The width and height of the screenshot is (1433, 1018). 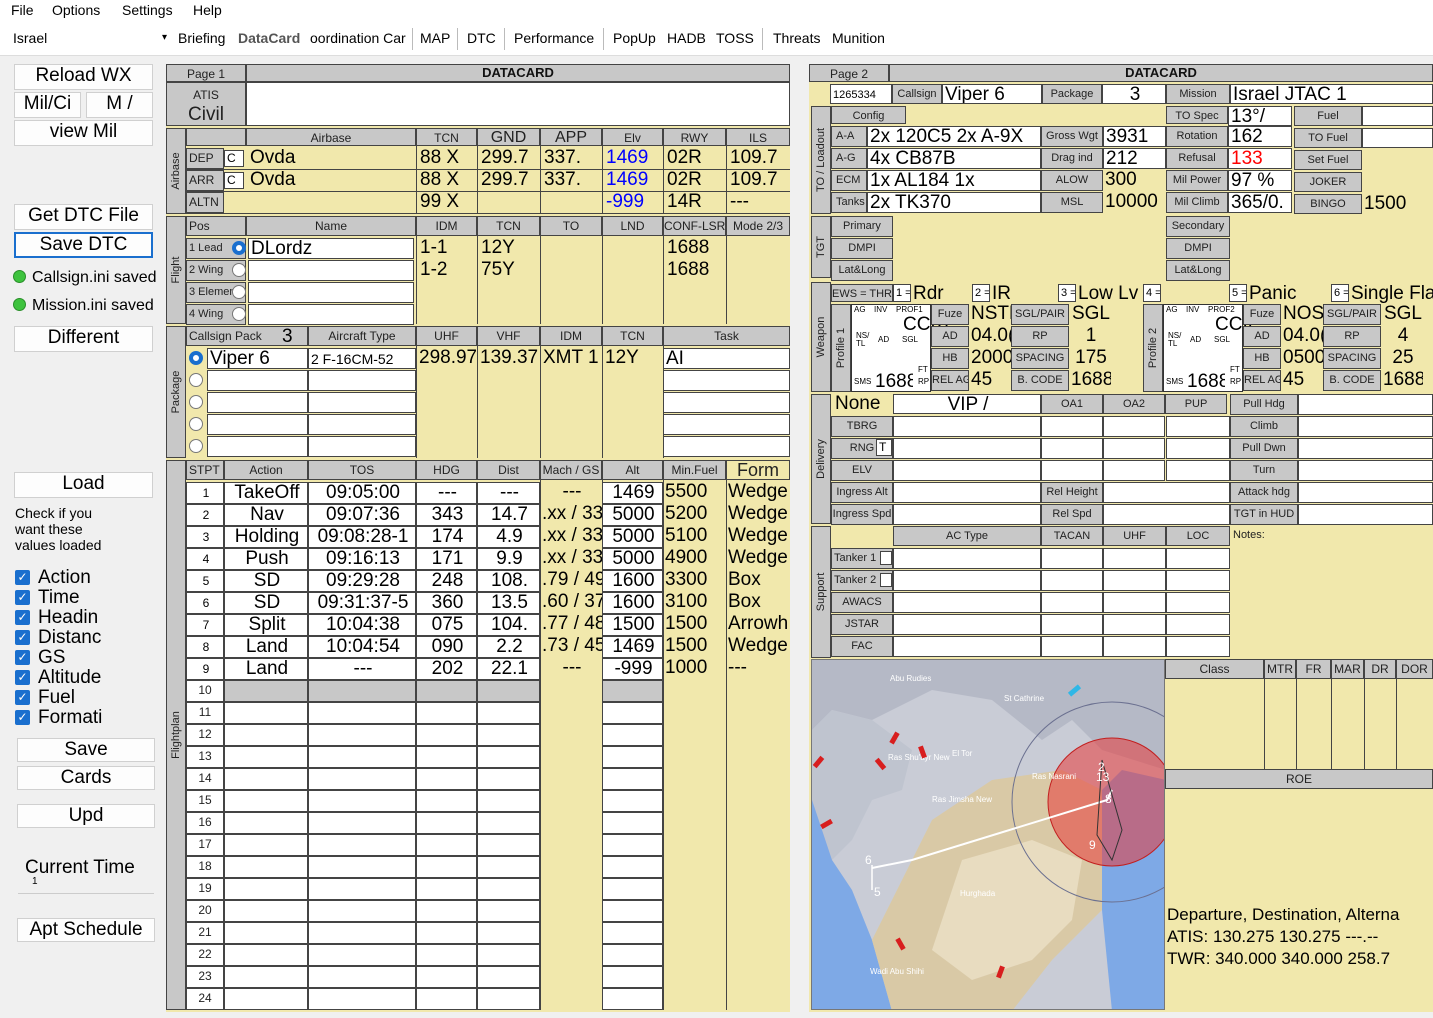 I want to click on flight-conf-lsr: 1688, so click(x=695, y=271).